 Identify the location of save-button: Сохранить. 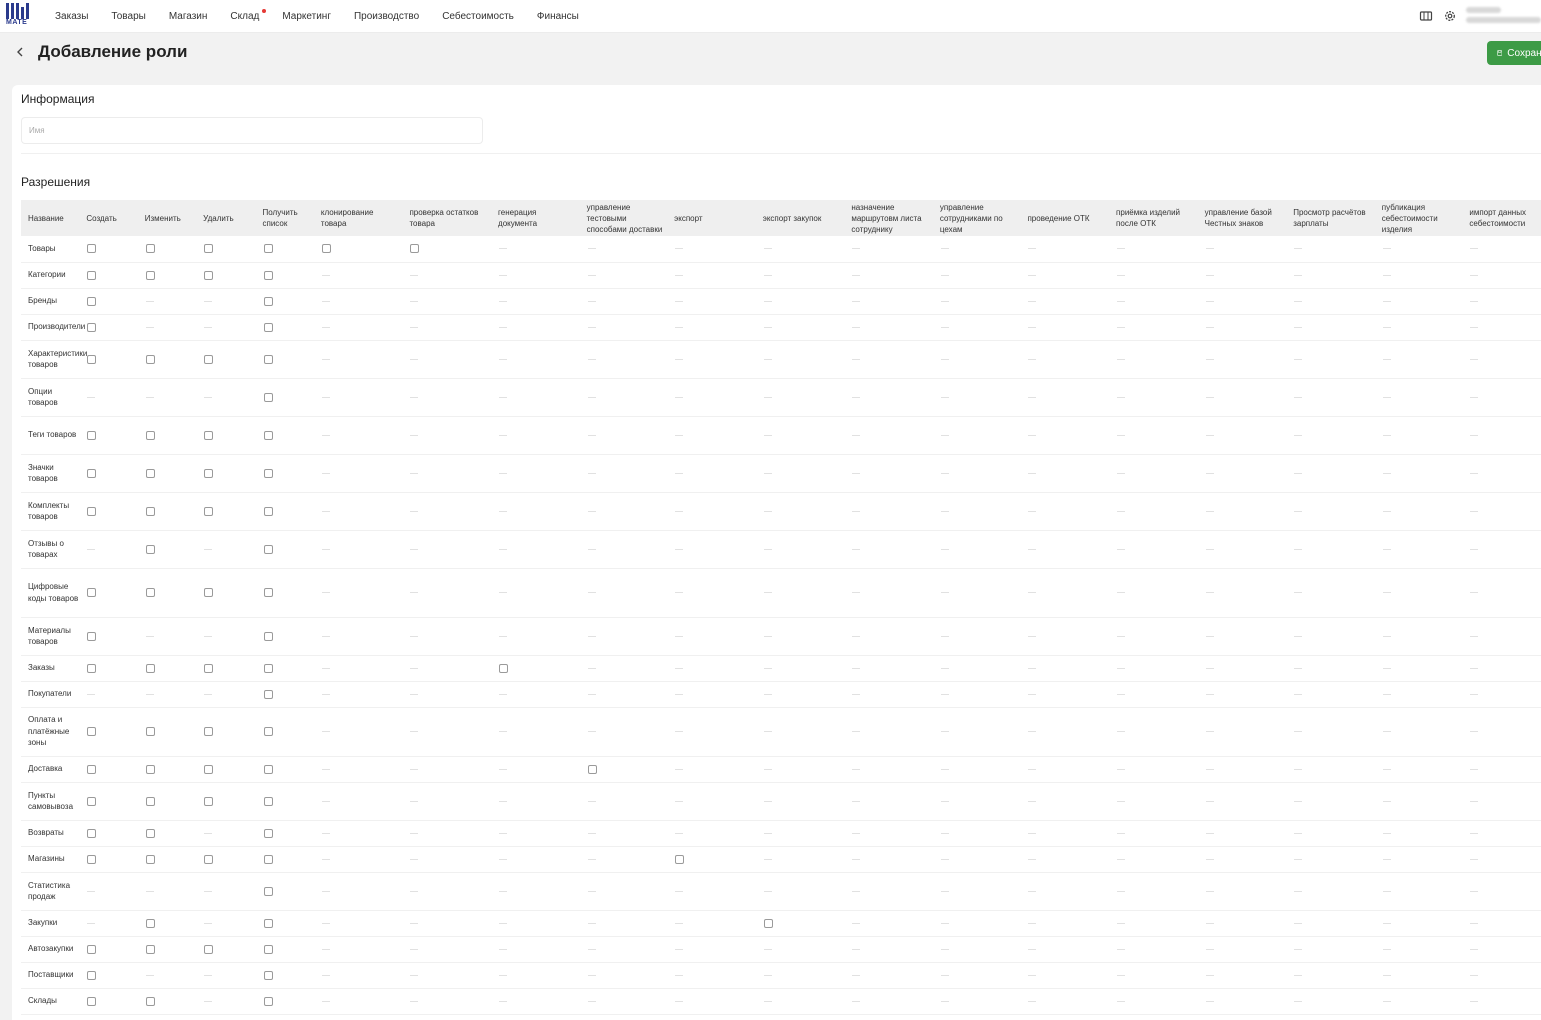
(1514, 53).